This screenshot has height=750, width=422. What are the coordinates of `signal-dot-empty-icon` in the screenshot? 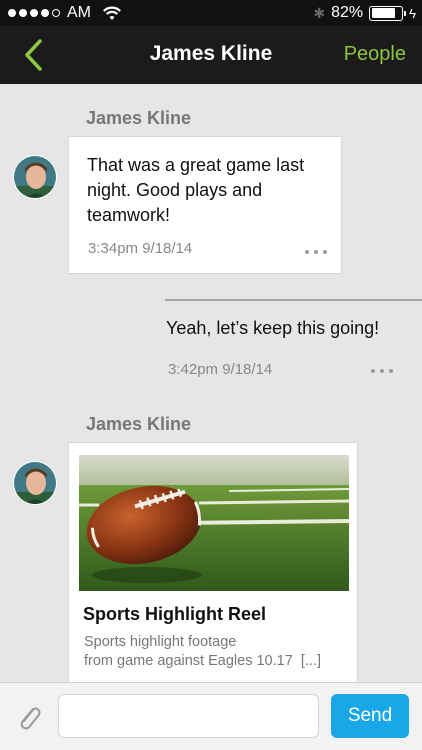 It's located at (56, 13).